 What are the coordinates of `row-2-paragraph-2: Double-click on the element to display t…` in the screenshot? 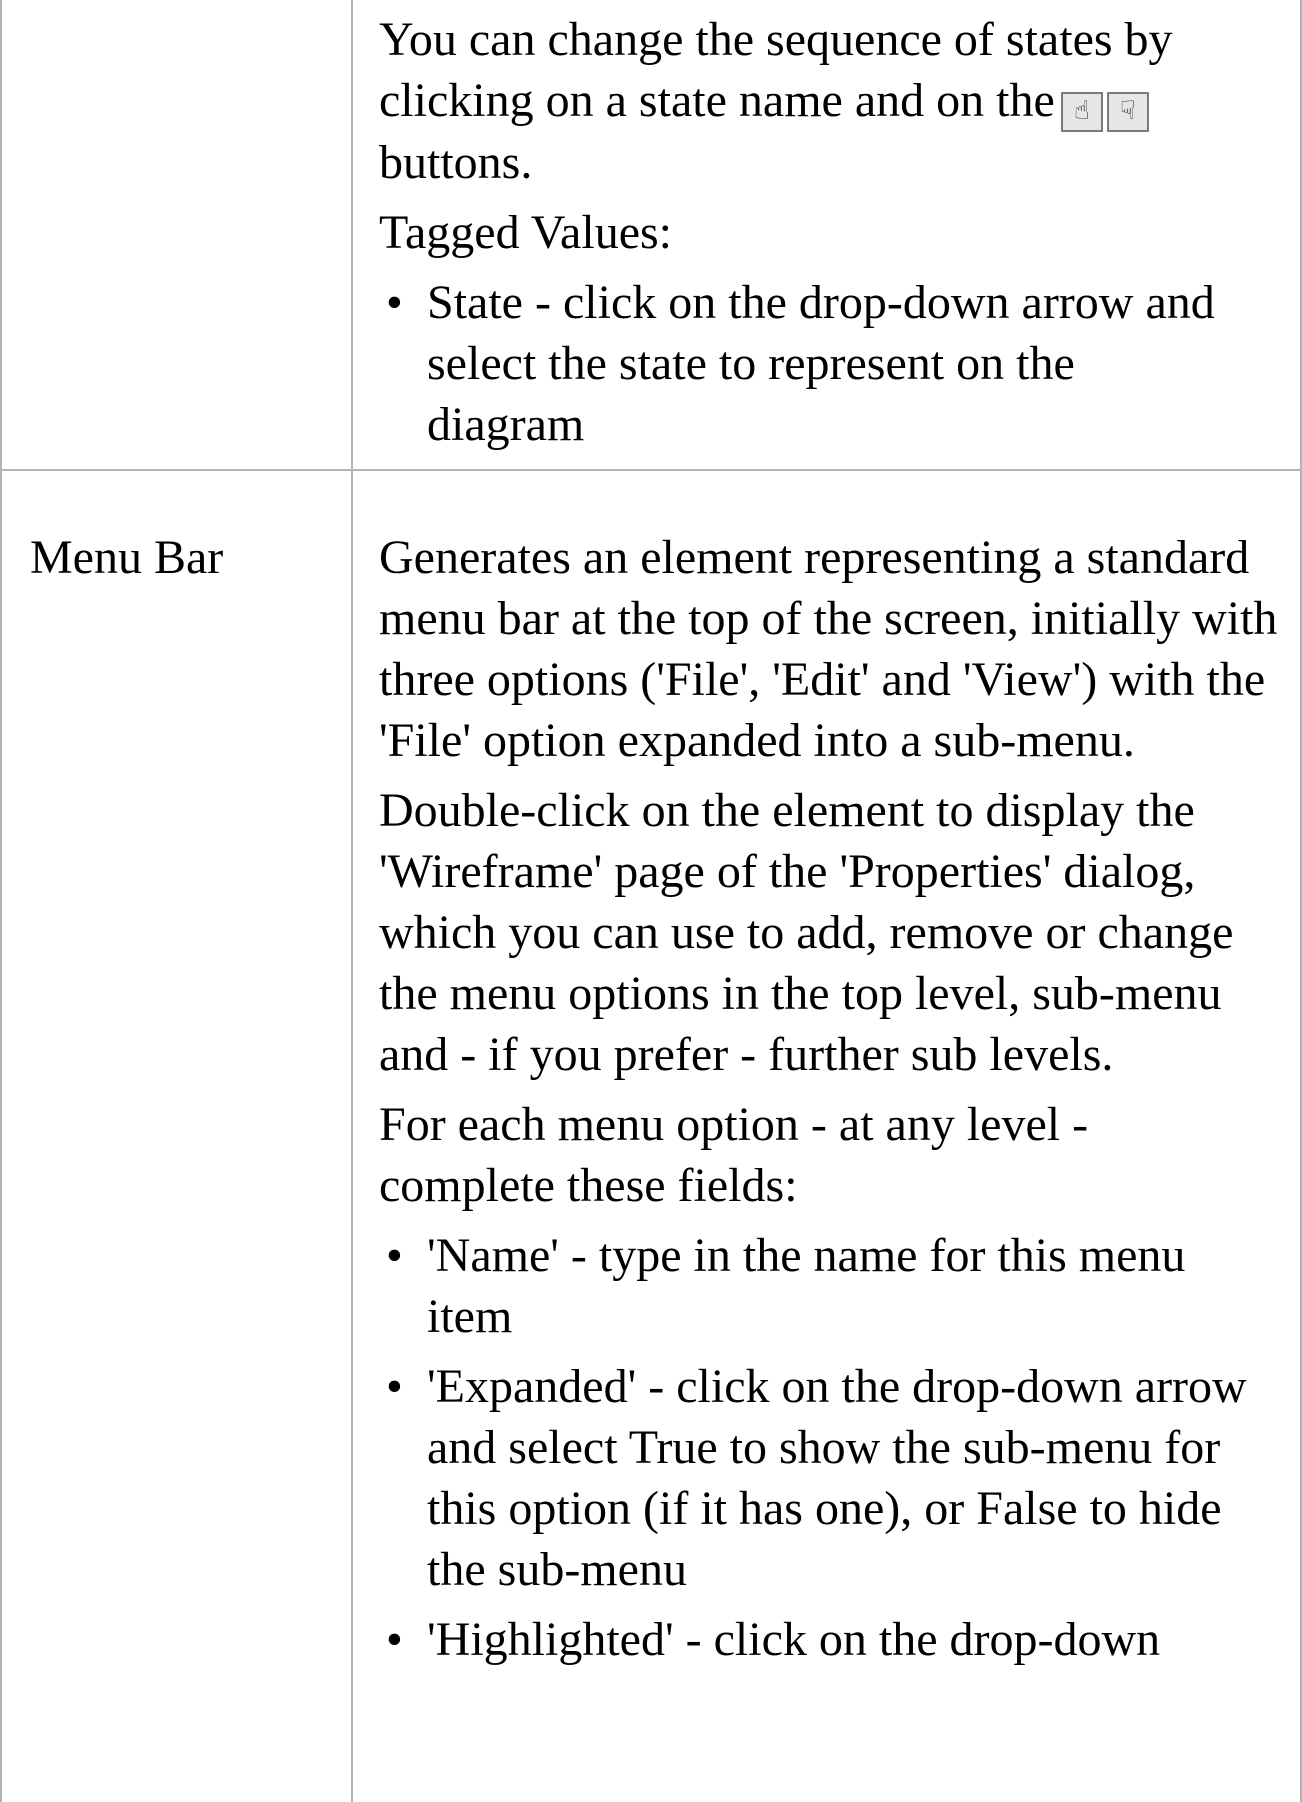 It's located at (806, 932).